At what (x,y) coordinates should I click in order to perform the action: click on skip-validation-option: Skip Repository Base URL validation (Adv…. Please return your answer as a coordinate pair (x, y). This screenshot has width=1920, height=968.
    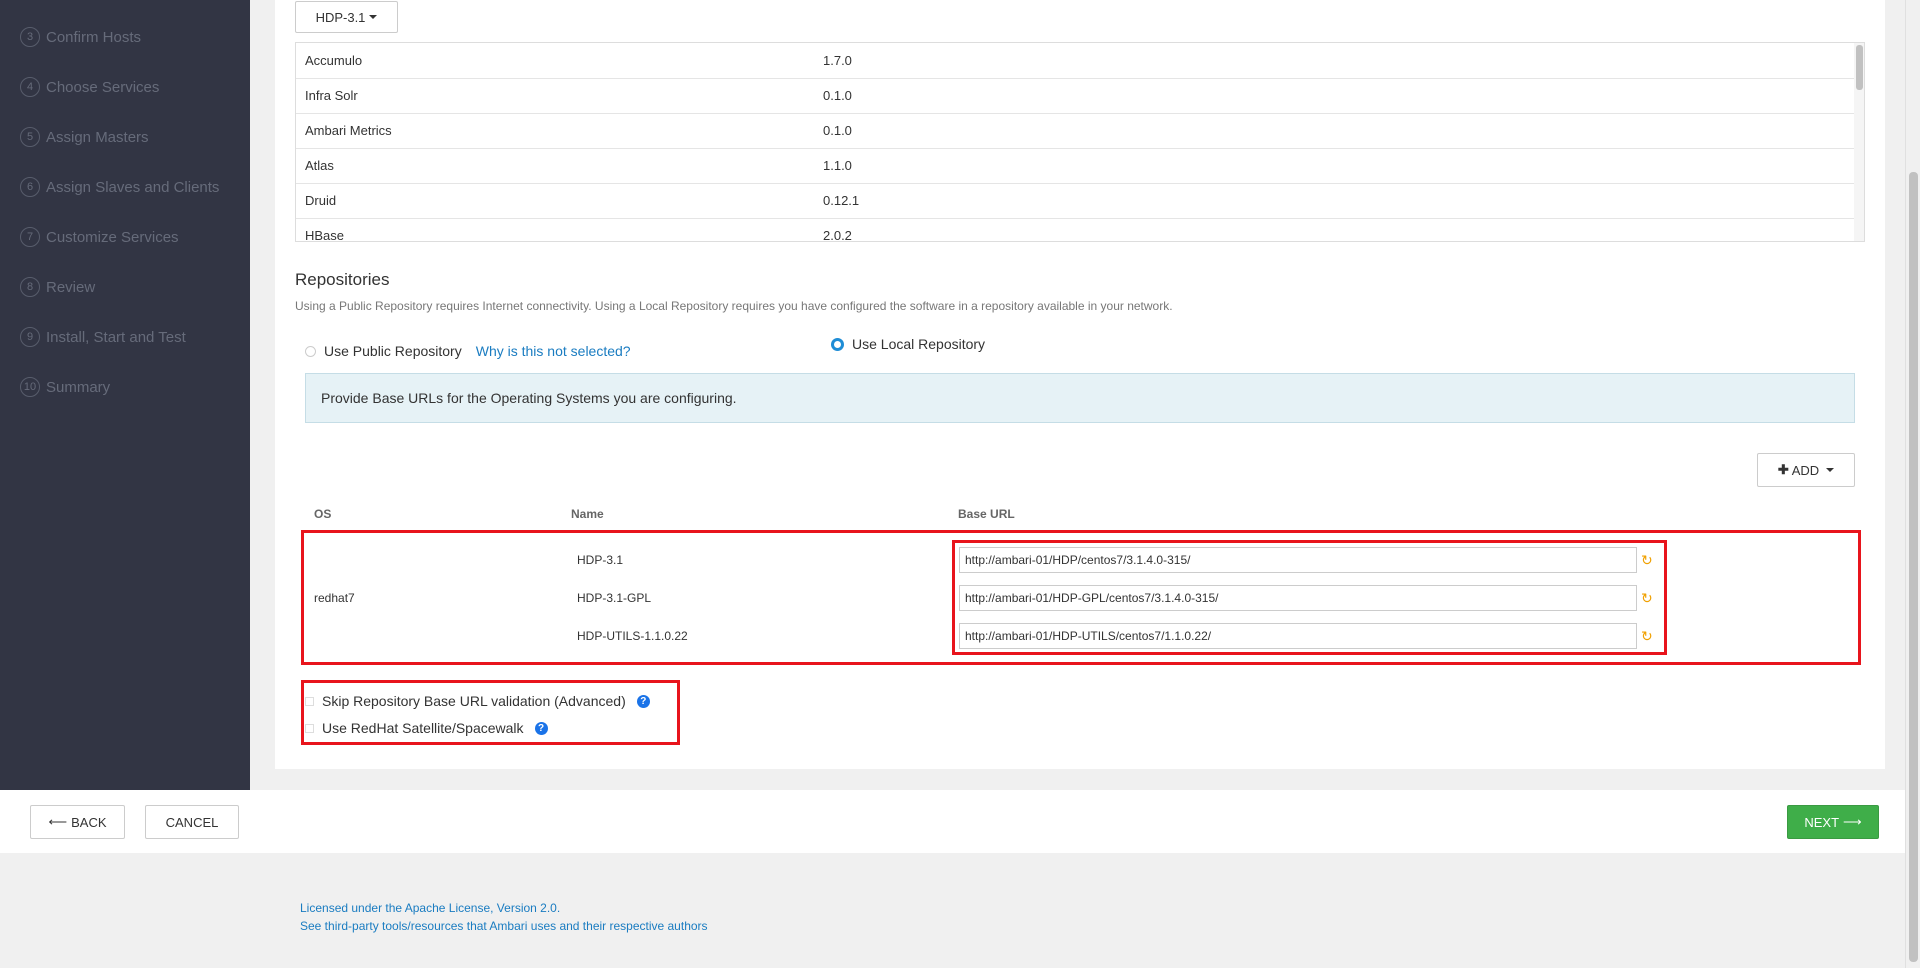
    Looking at the image, I should click on (477, 701).